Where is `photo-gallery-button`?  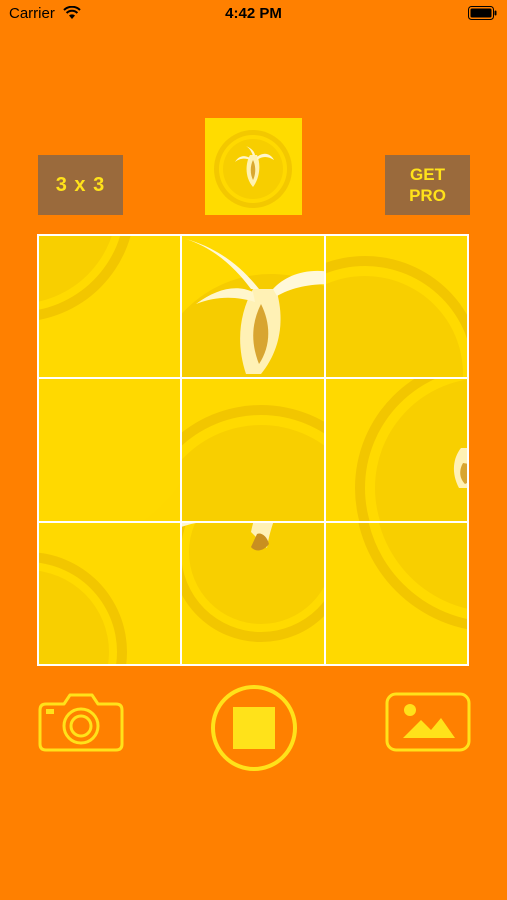 photo-gallery-button is located at coordinates (428, 722).